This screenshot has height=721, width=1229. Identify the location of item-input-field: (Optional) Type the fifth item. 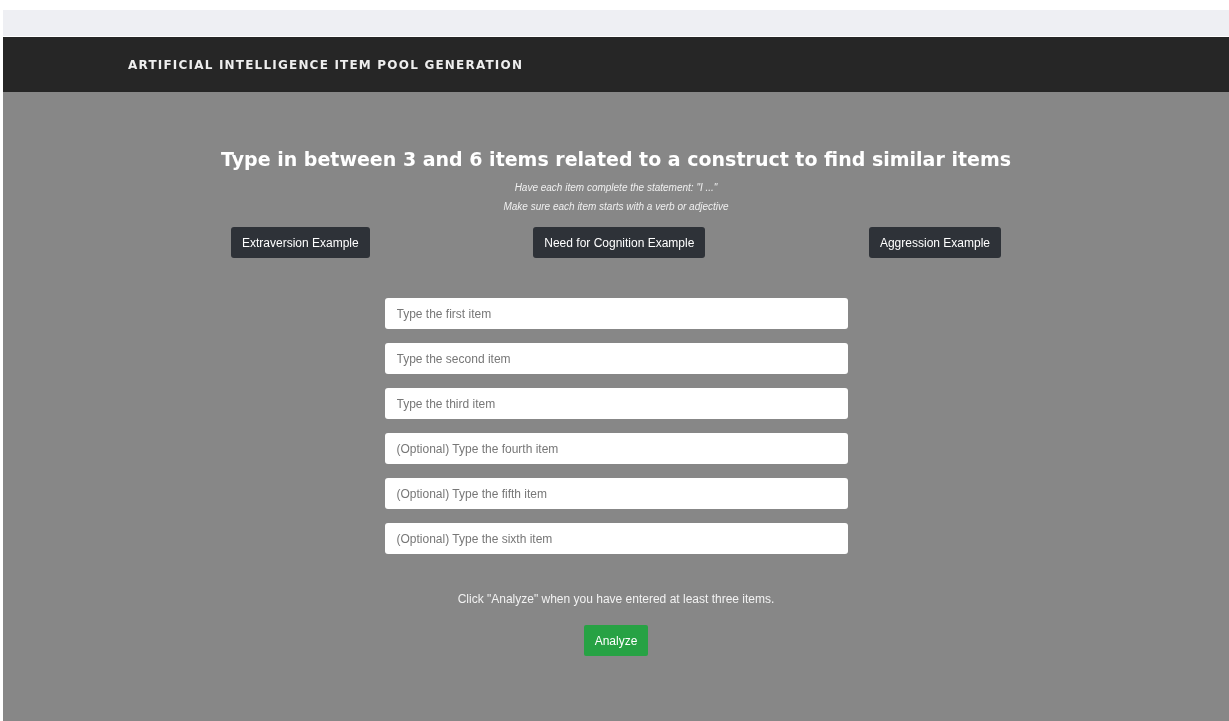
(616, 493).